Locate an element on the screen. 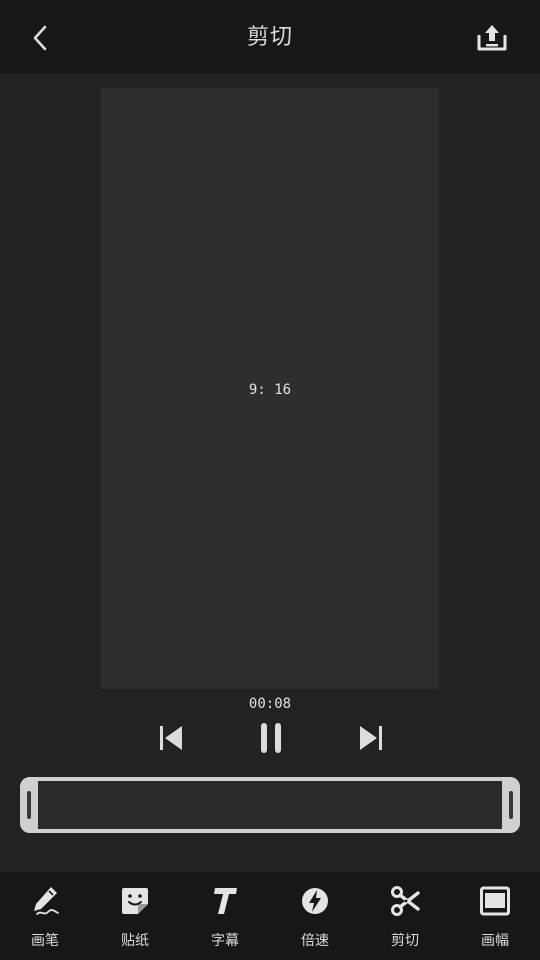  timecode: 00:08 is located at coordinates (270, 704).